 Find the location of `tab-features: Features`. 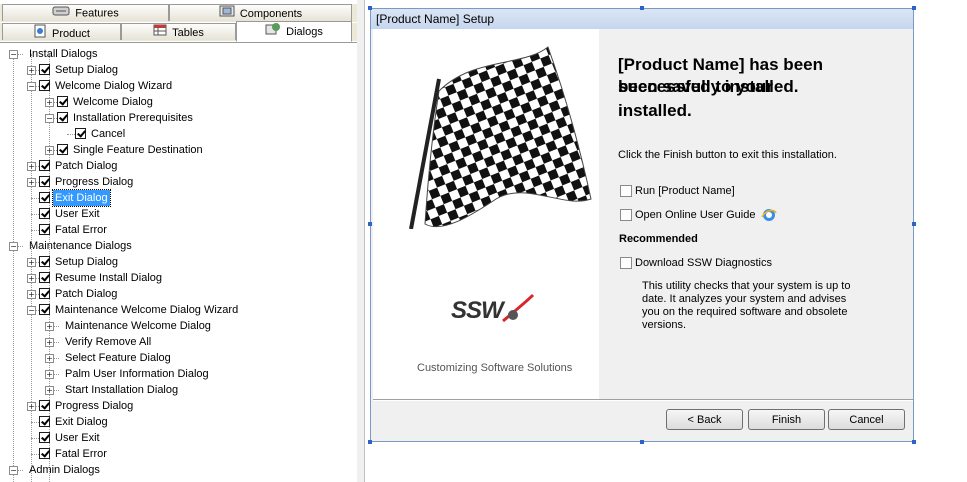

tab-features: Features is located at coordinates (85, 12).